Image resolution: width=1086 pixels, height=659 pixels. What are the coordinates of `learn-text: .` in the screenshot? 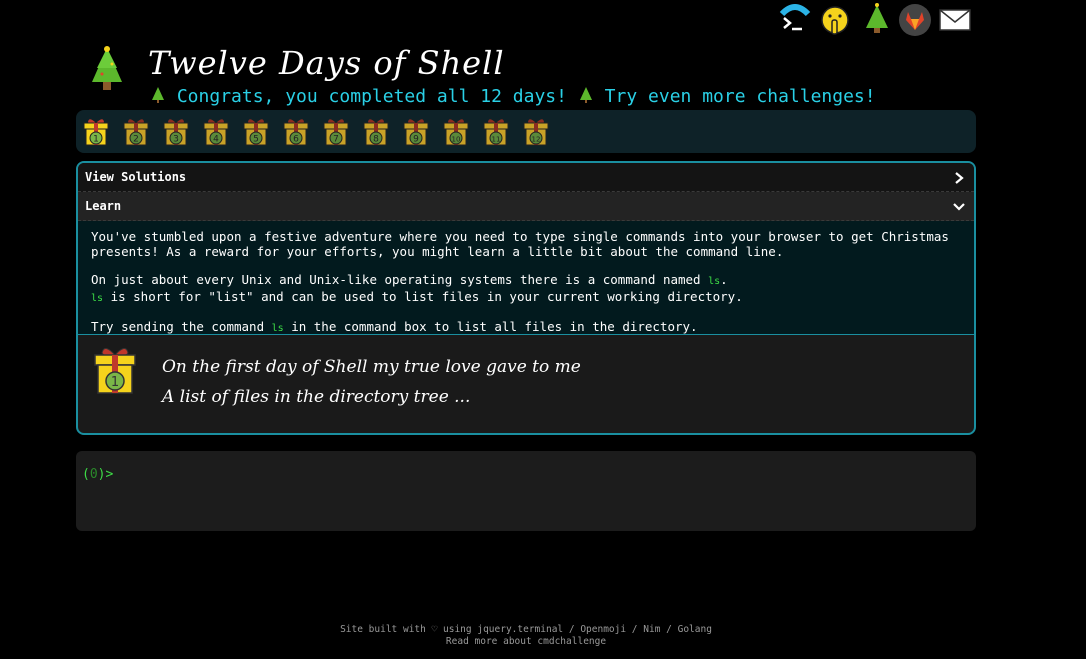 It's located at (724, 279).